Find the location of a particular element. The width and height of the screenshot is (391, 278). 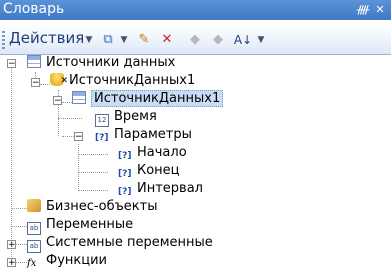

business-objects-icon is located at coordinates (34, 205).